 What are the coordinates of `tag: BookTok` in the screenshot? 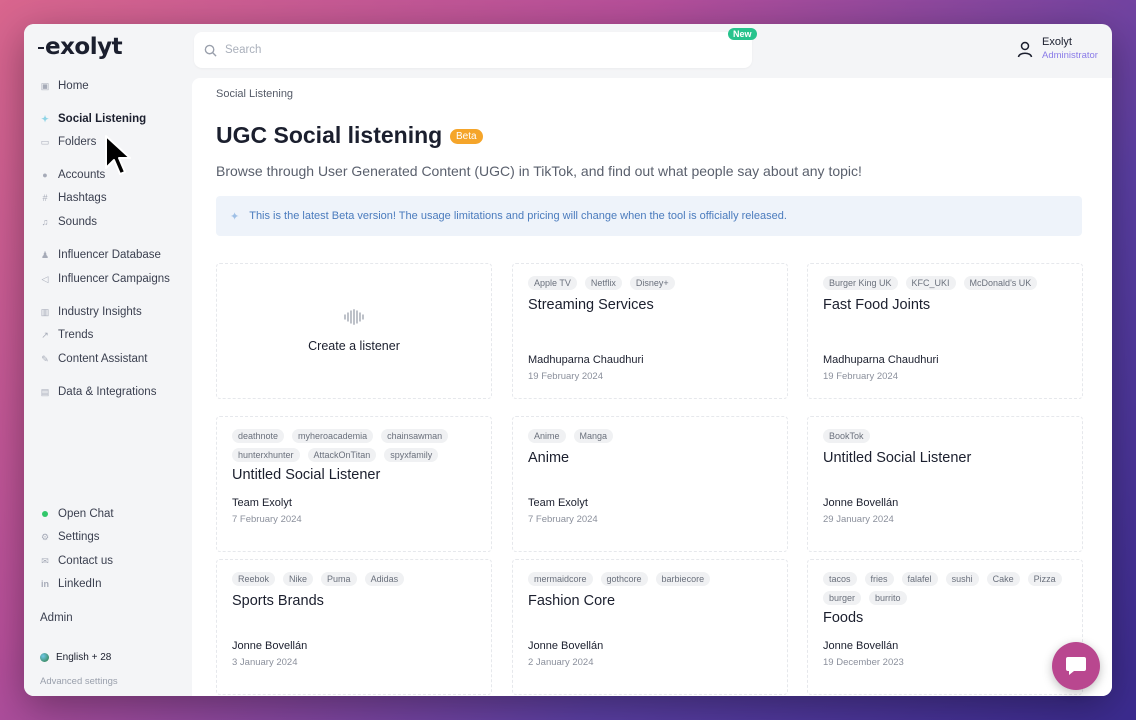 It's located at (846, 436).